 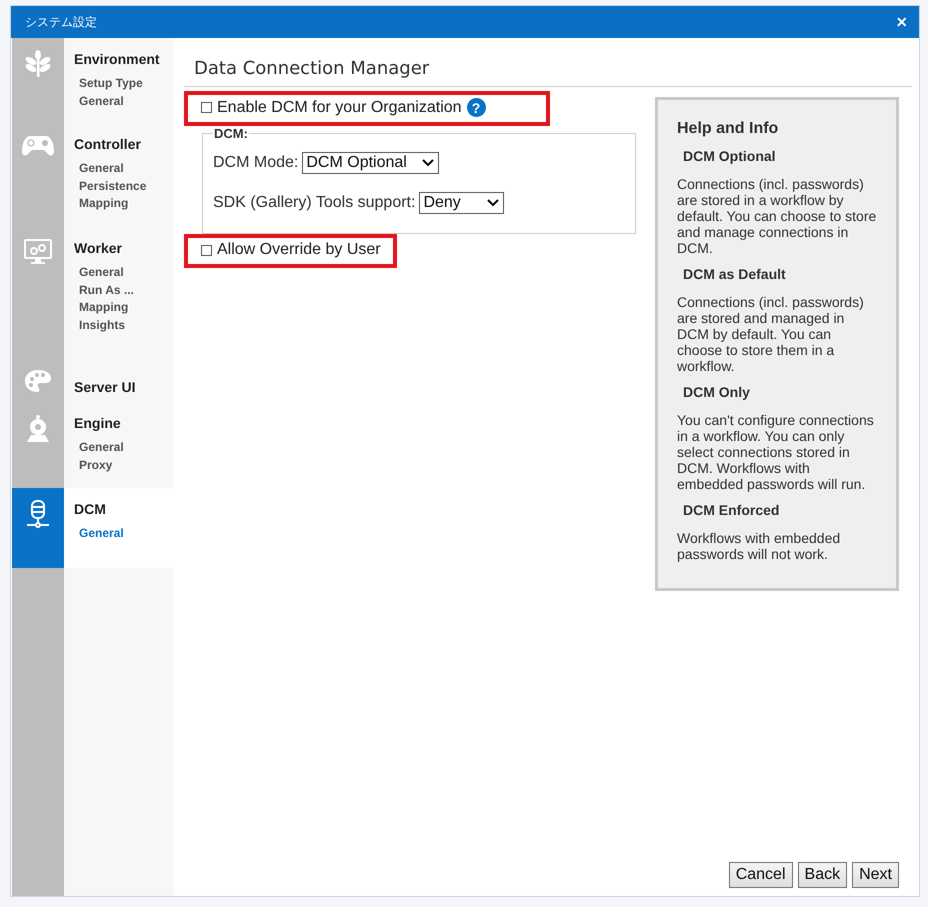 What do you see at coordinates (823, 875) in the screenshot?
I see `dialog-button: Back` at bounding box center [823, 875].